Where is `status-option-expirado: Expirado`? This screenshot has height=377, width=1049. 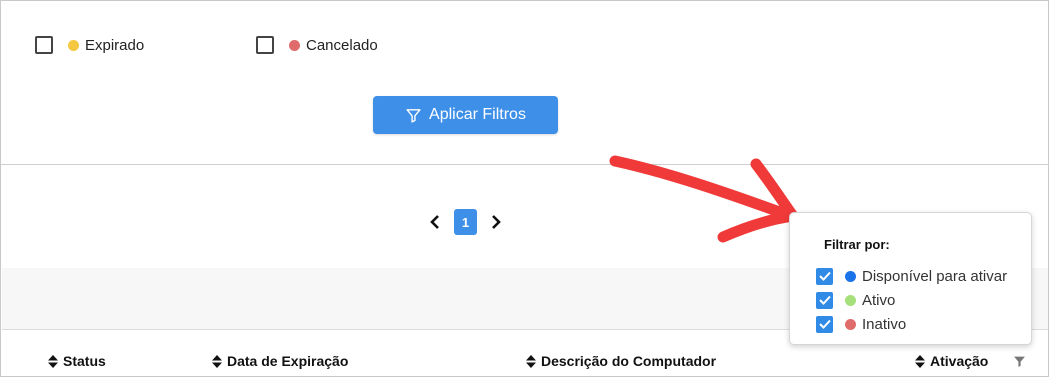 status-option-expirado: Expirado is located at coordinates (89, 45).